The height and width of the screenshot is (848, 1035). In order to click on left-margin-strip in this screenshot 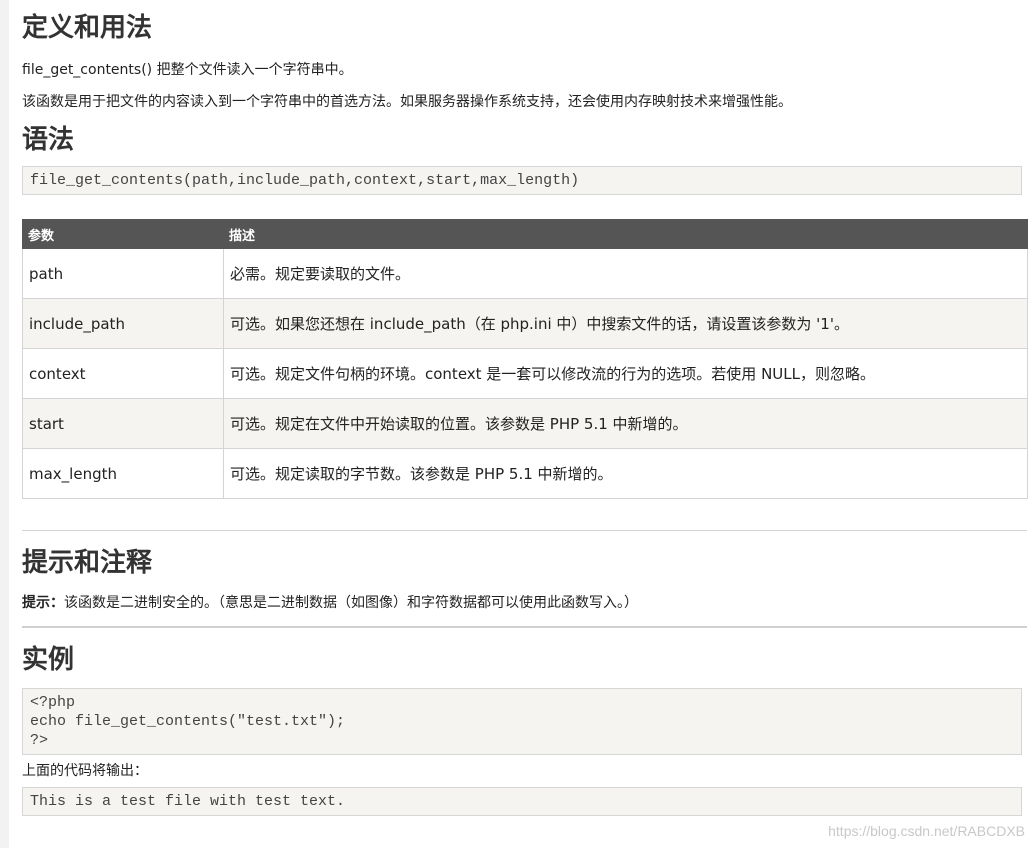, I will do `click(4, 424)`.